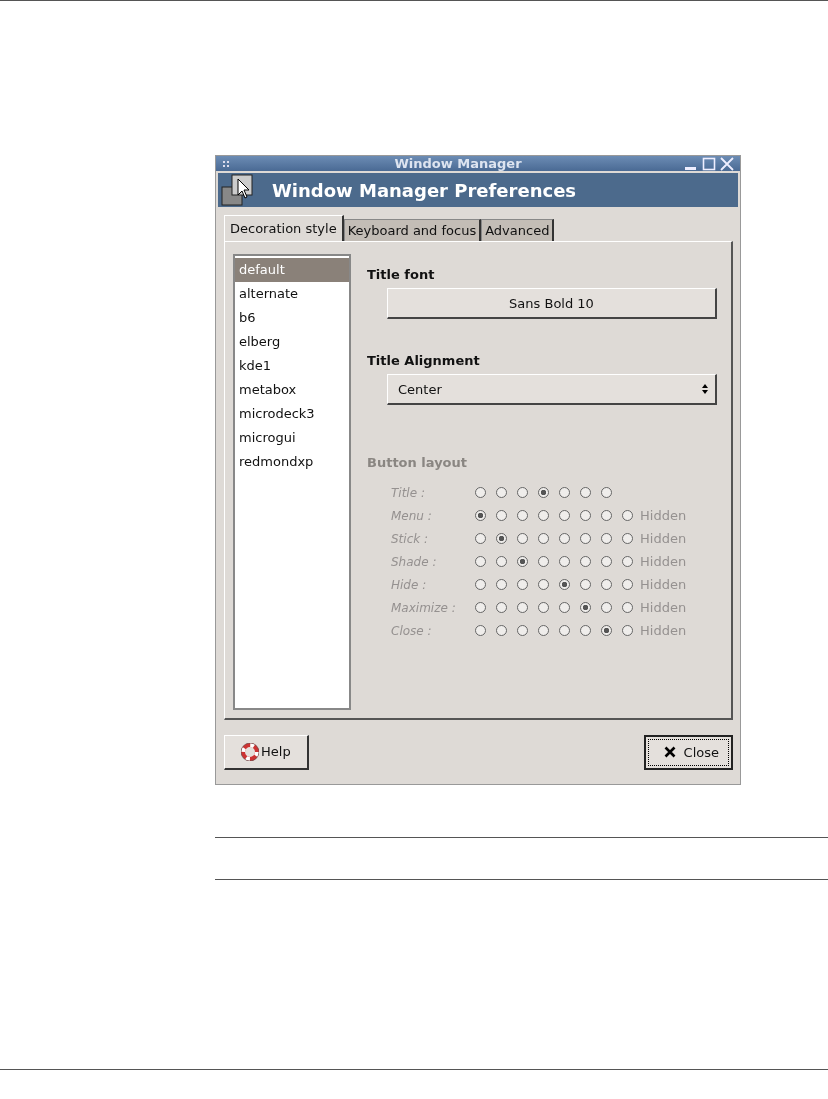 The width and height of the screenshot is (828, 1099). Describe the element at coordinates (410, 538) in the screenshot. I see `row-label: Stick :` at that location.